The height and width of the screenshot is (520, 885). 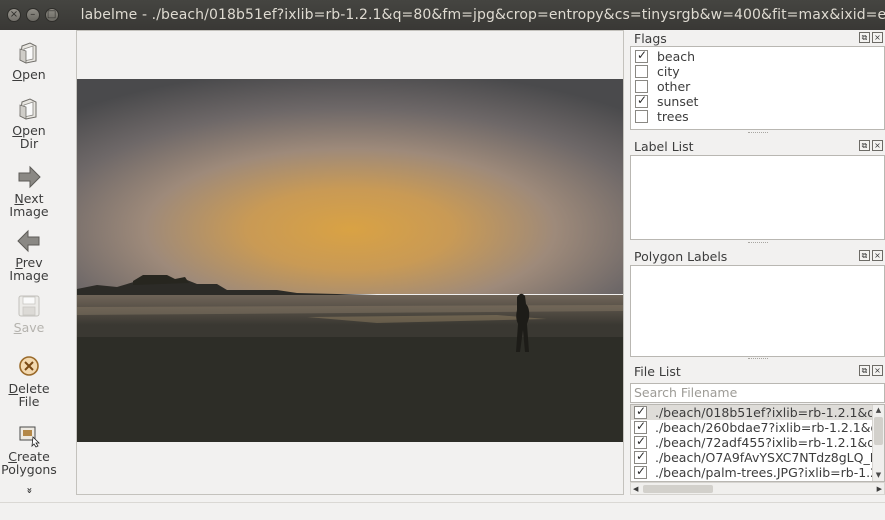 I want to click on prev-image-button: Prev Image, so click(x=29, y=255).